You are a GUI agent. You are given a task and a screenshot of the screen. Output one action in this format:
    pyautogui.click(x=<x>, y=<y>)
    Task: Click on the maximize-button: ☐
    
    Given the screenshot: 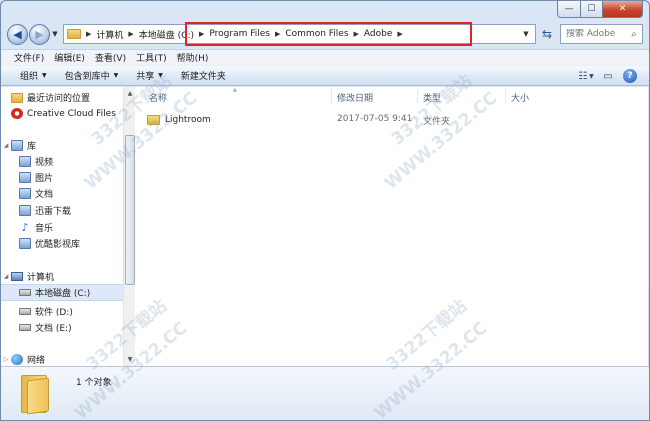 What is the action you would take?
    pyautogui.click(x=592, y=9)
    